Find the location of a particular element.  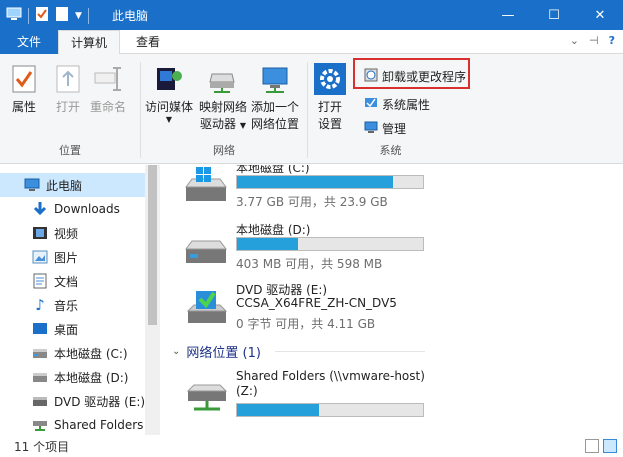

help-icon: ? is located at coordinates (612, 40).